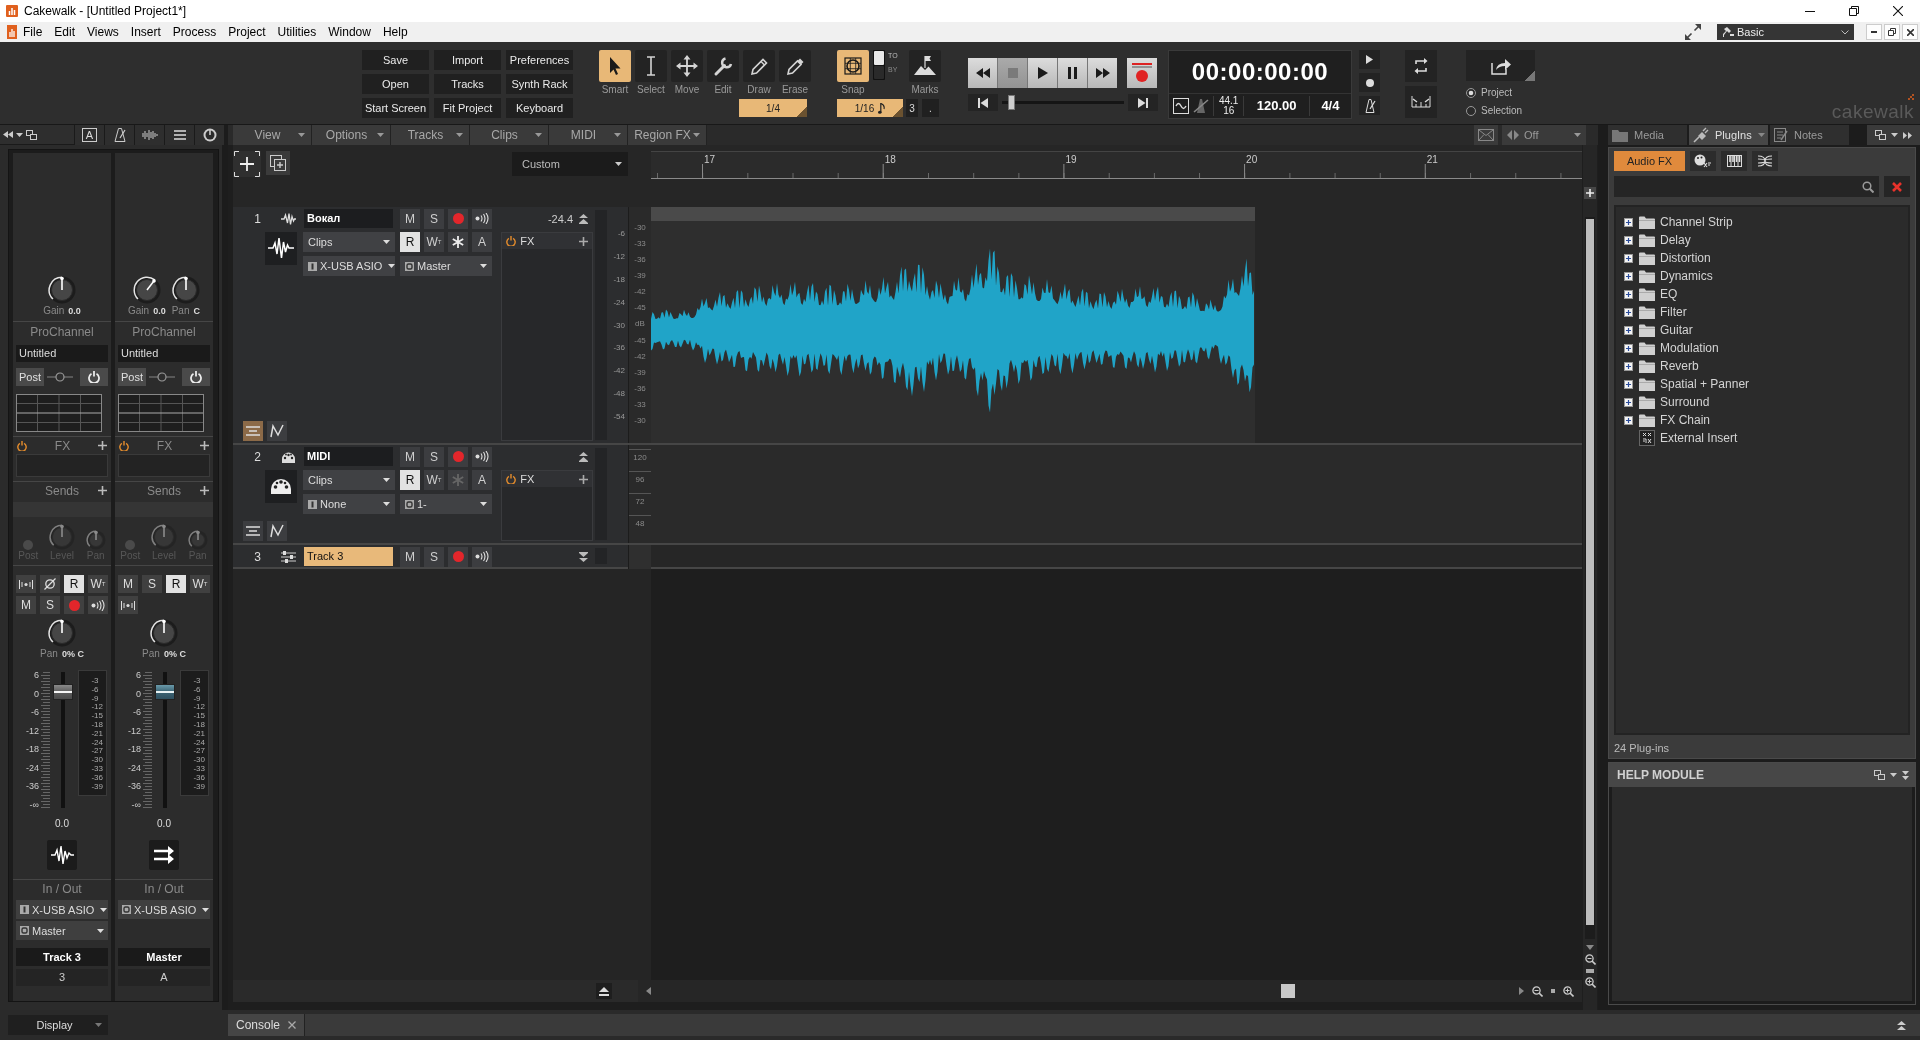  I want to click on collapse-arrows-icon, so click(583, 218).